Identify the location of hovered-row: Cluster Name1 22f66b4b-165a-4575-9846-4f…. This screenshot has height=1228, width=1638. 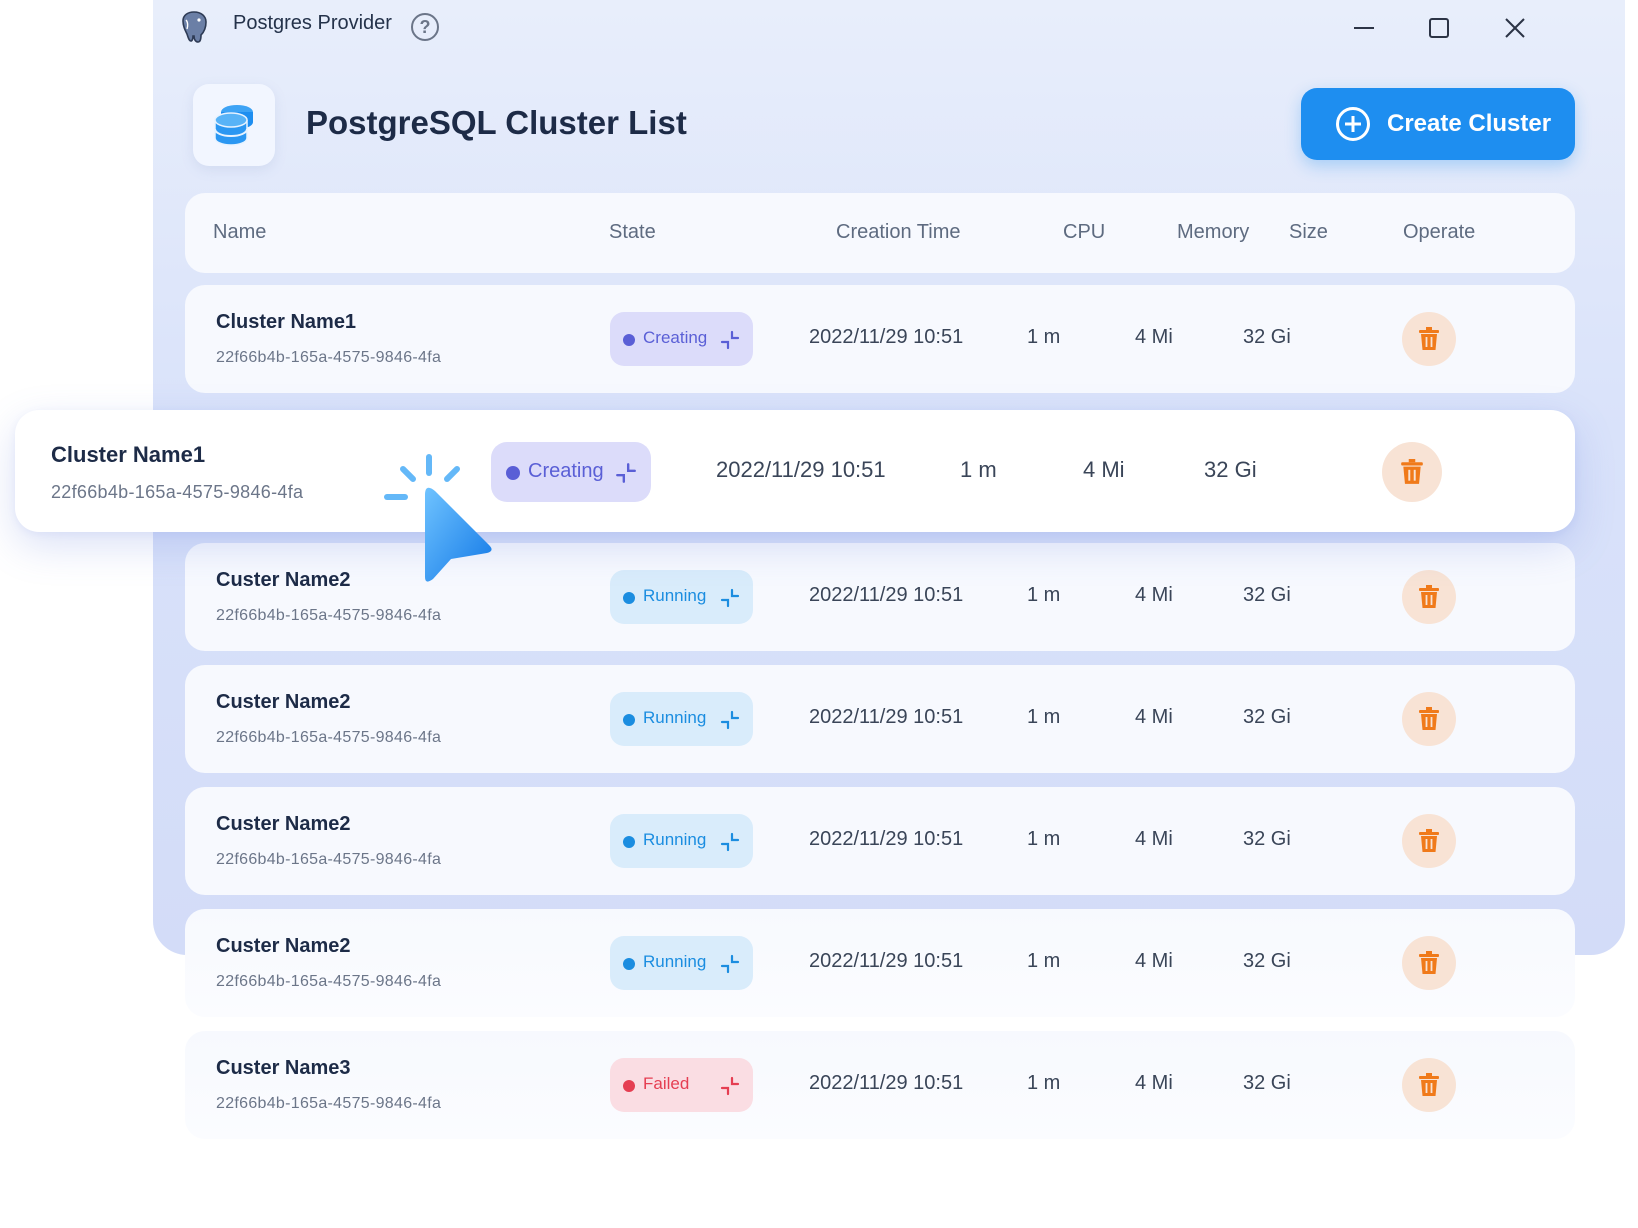
(795, 471).